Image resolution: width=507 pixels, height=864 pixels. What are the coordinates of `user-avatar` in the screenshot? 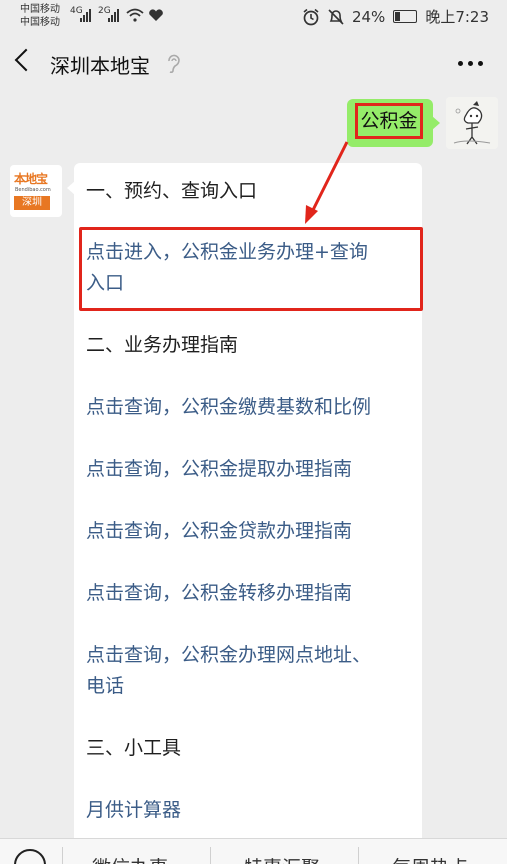 It's located at (472, 123).